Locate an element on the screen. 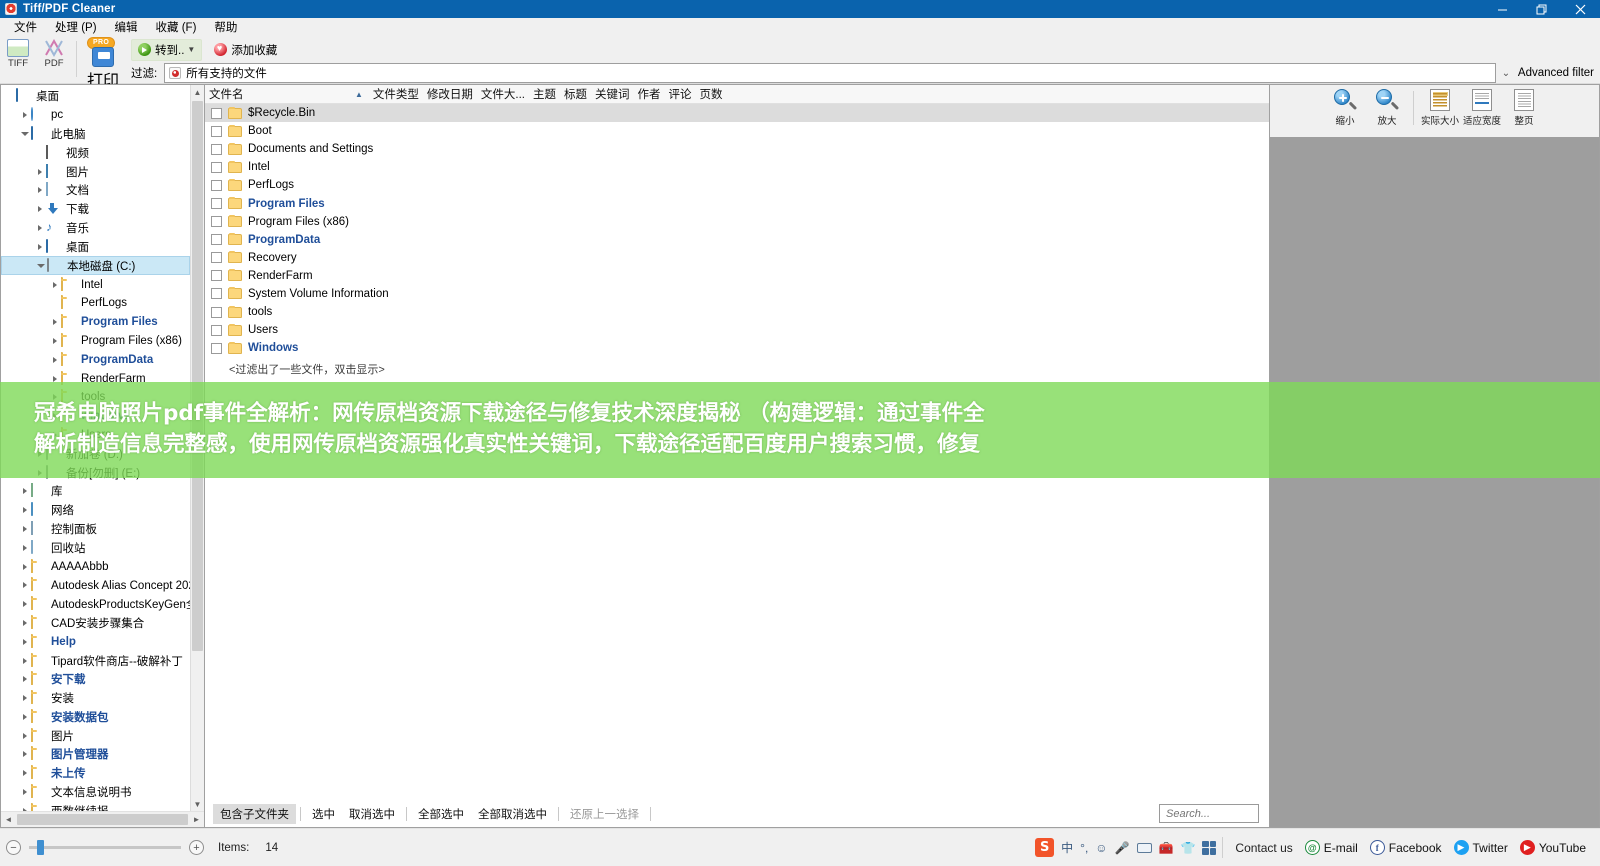 The width and height of the screenshot is (1600, 866). tree-item: Intel is located at coordinates (95, 284).